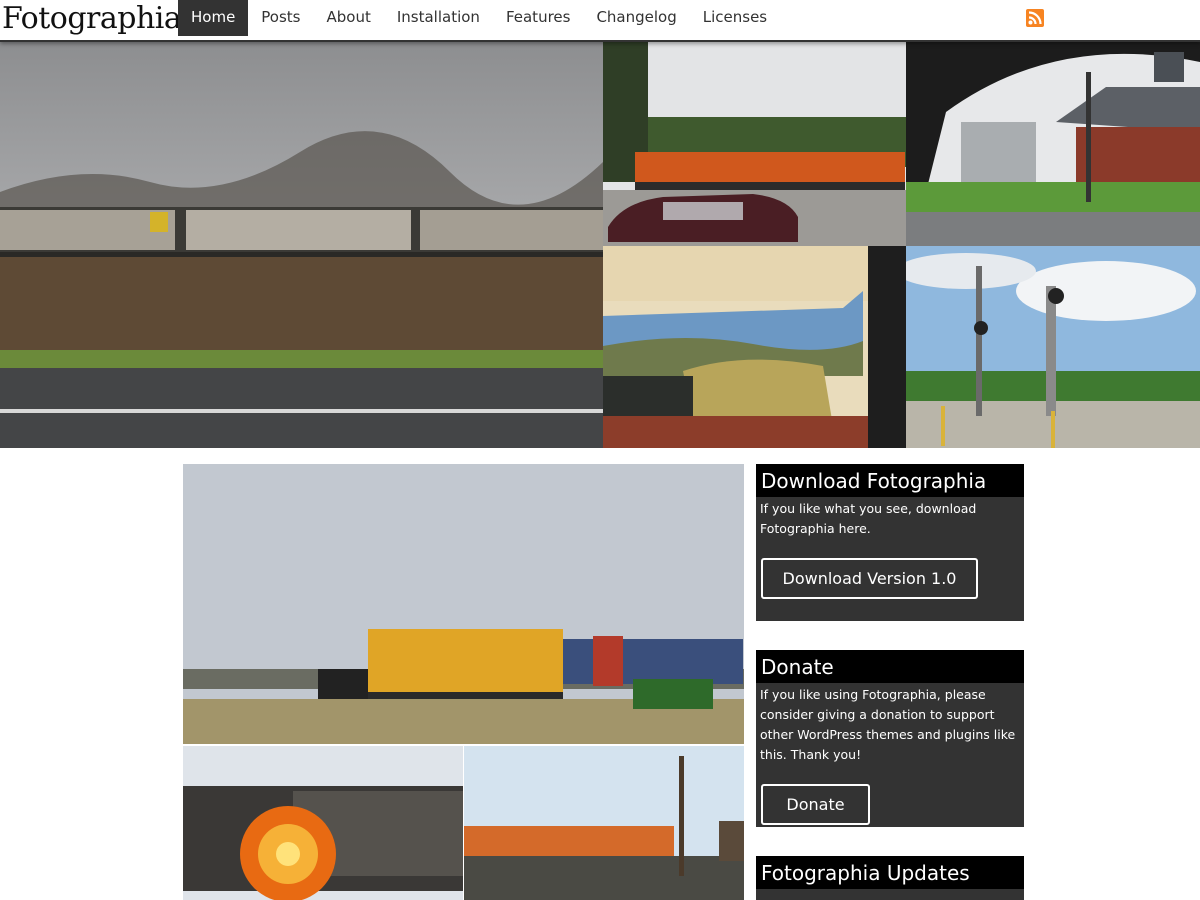 The height and width of the screenshot is (900, 1200). I want to click on photo-crossing-signals, so click(1053, 347).